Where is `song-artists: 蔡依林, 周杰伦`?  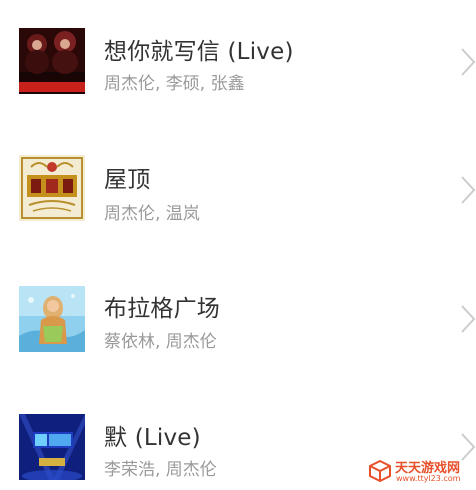
song-artists: 蔡依林, 周杰伦 is located at coordinates (160, 342).